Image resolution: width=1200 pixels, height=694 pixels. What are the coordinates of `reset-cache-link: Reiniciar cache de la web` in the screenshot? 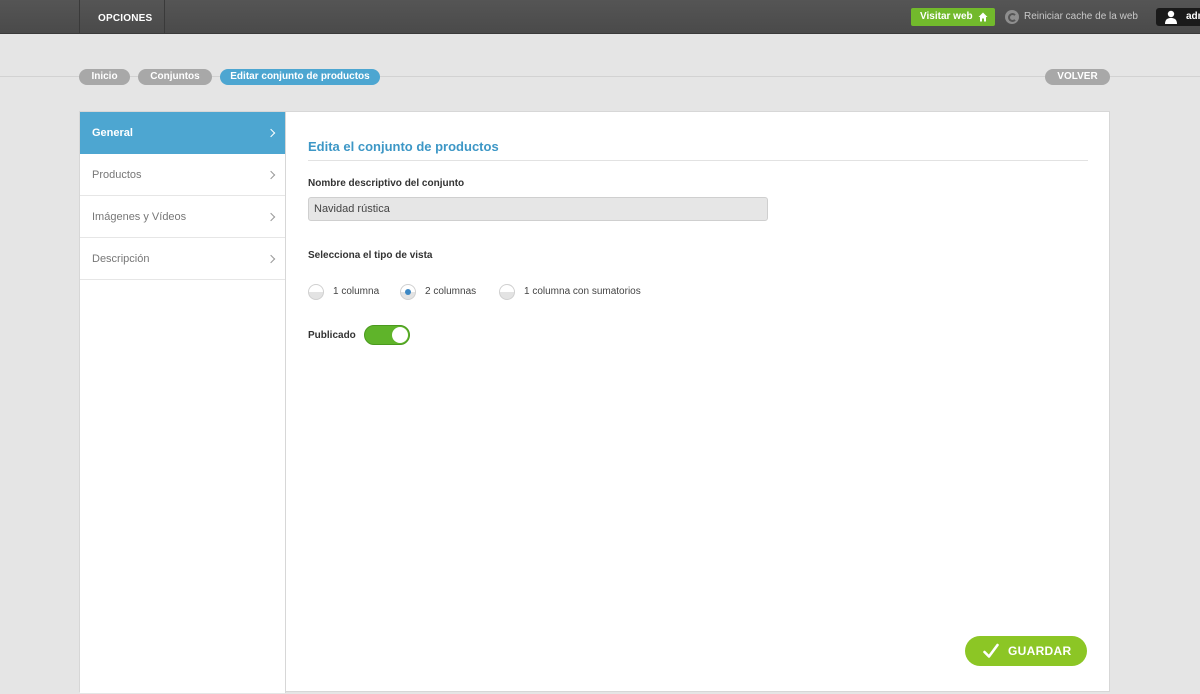 It's located at (1071, 17).